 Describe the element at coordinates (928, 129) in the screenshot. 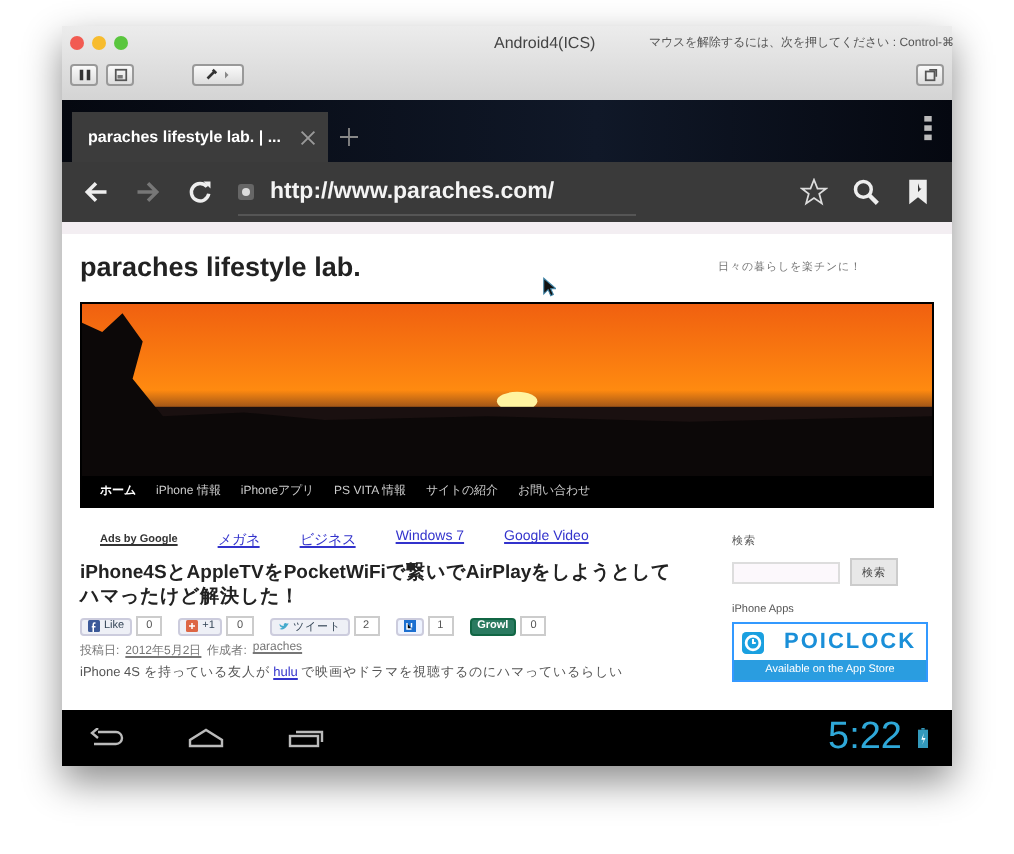

I see `menu-icon` at that location.